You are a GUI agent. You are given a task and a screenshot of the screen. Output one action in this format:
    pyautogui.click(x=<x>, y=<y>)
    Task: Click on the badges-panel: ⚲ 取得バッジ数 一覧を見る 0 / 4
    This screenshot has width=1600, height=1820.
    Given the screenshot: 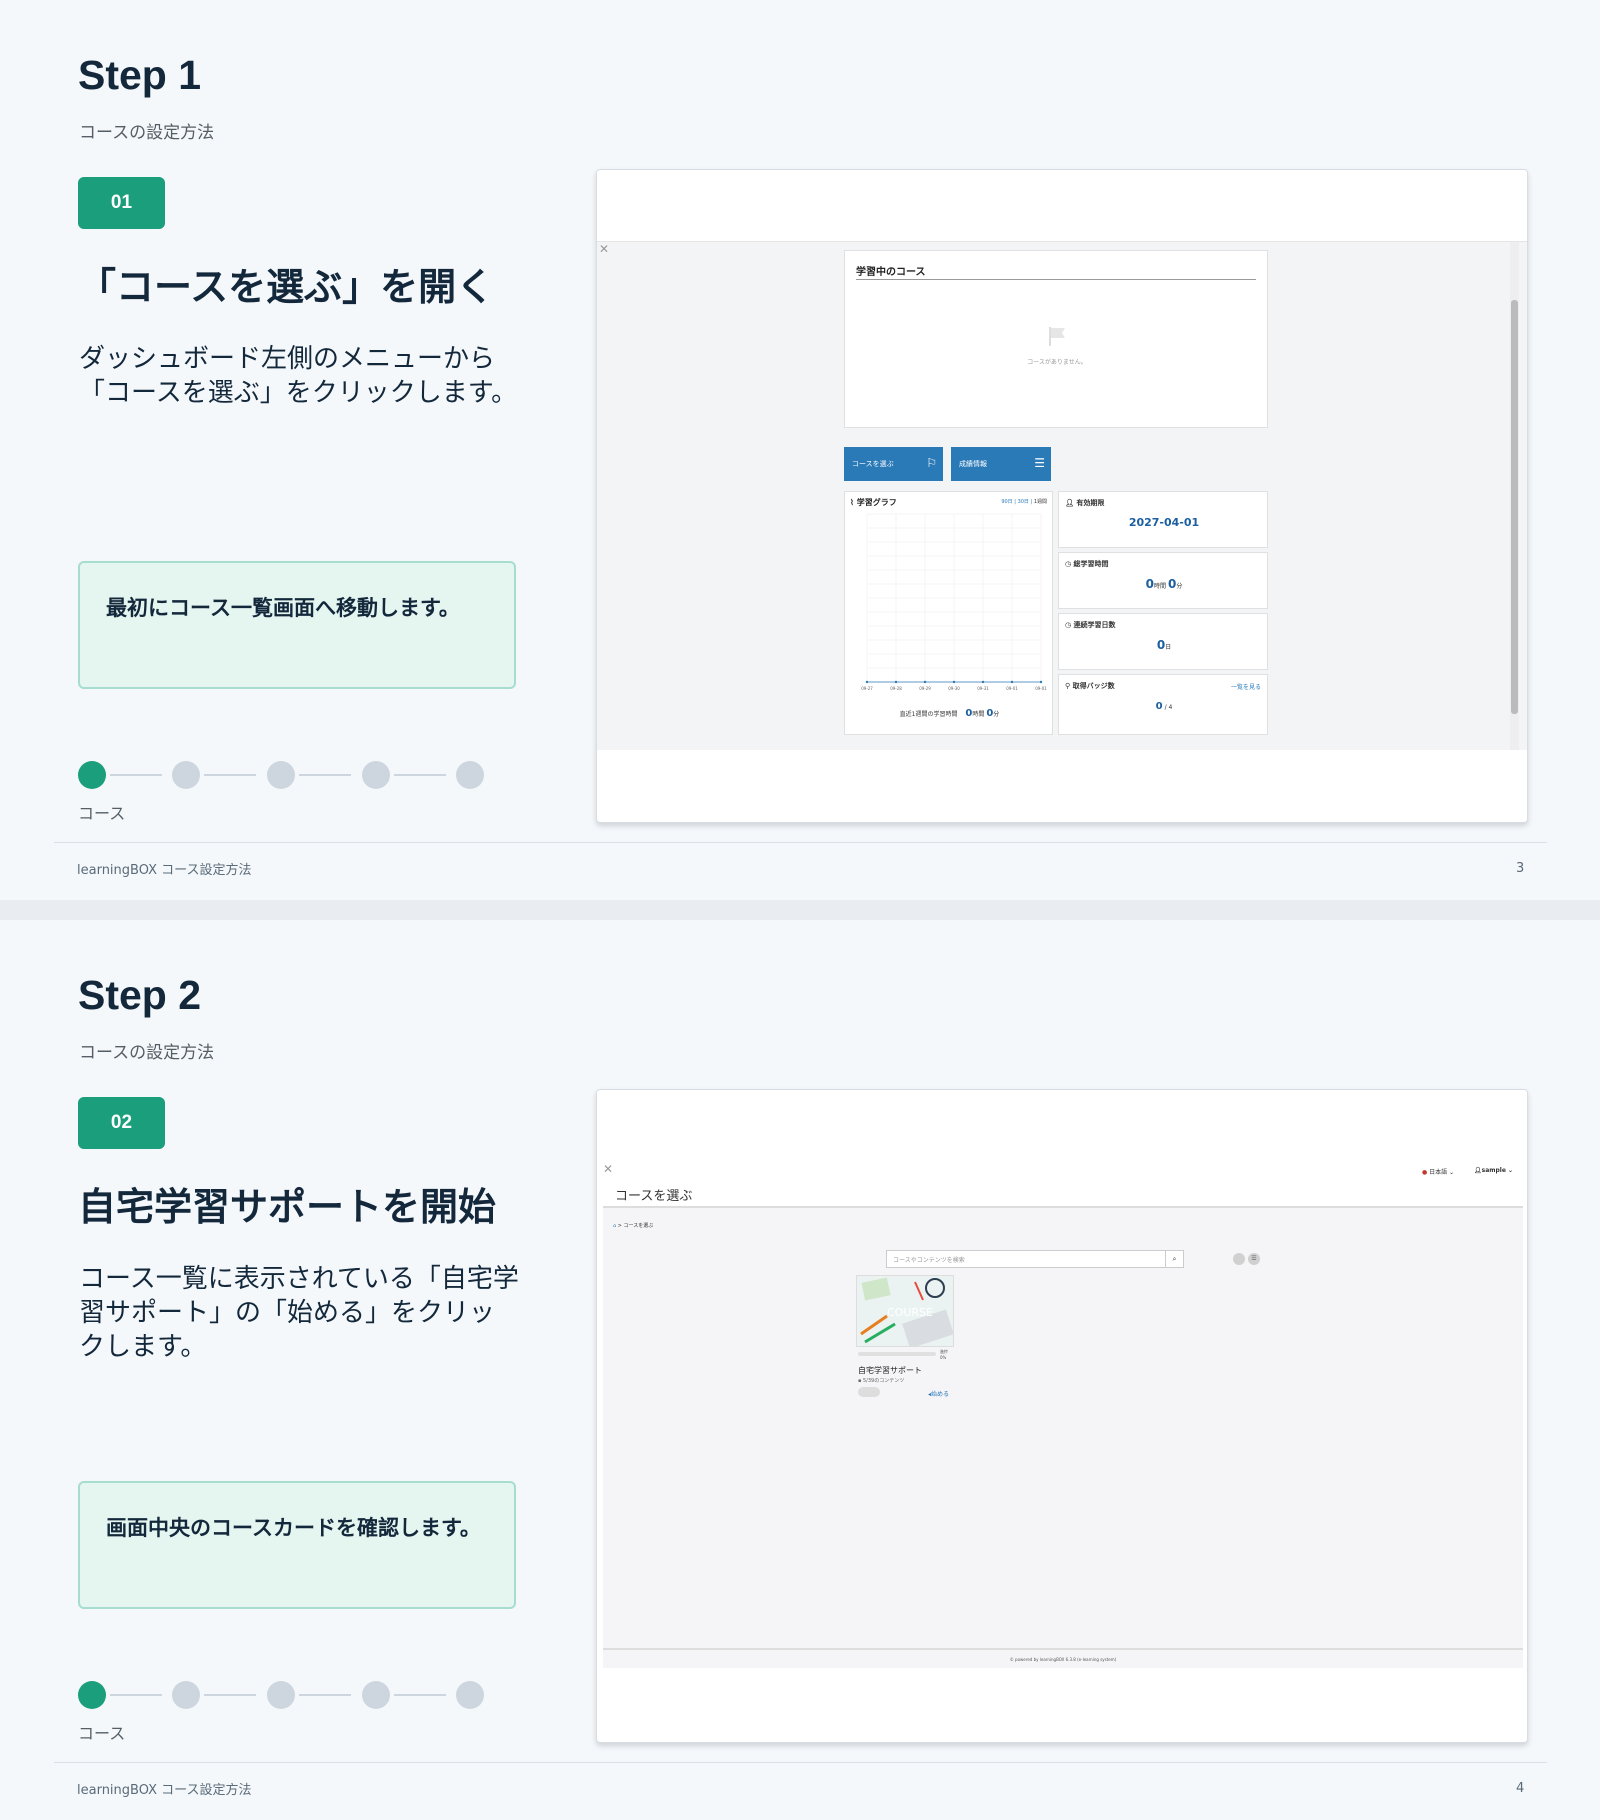 What is the action you would take?
    pyautogui.click(x=1163, y=704)
    